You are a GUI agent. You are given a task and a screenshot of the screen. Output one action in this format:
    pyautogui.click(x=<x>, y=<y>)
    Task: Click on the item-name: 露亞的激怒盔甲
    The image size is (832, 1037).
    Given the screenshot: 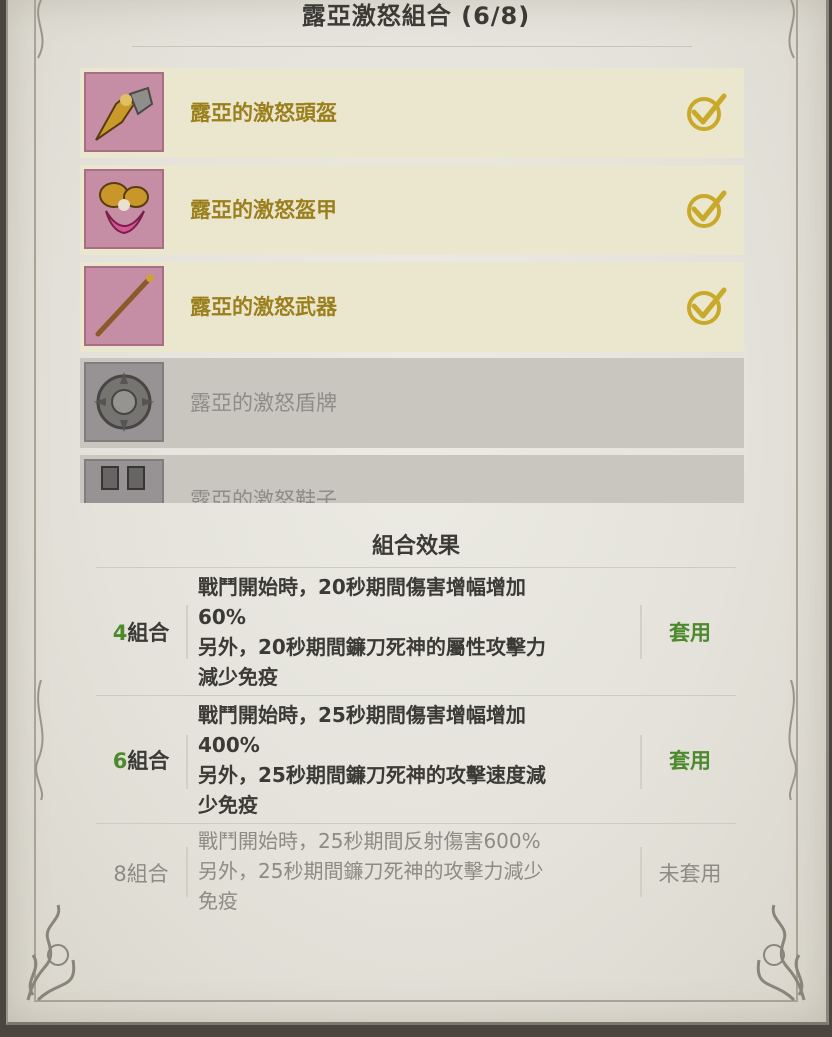 What is the action you would take?
    pyautogui.click(x=263, y=210)
    